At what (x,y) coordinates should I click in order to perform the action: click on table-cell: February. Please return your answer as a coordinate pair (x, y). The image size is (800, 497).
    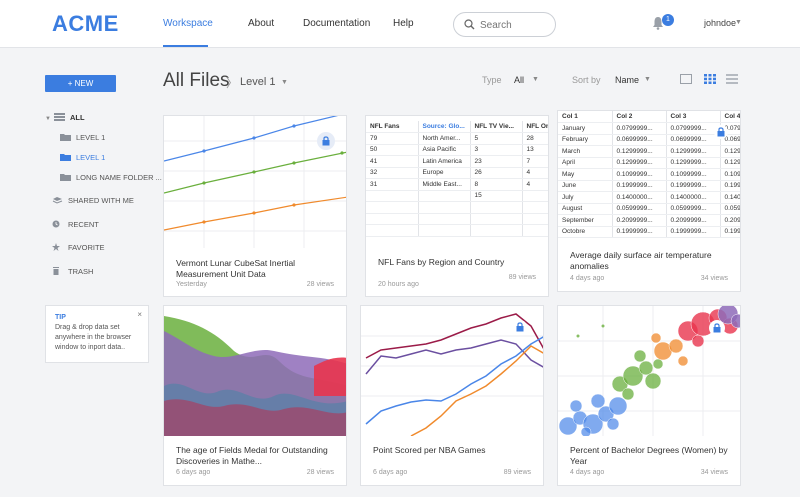
    Looking at the image, I should click on (585, 140).